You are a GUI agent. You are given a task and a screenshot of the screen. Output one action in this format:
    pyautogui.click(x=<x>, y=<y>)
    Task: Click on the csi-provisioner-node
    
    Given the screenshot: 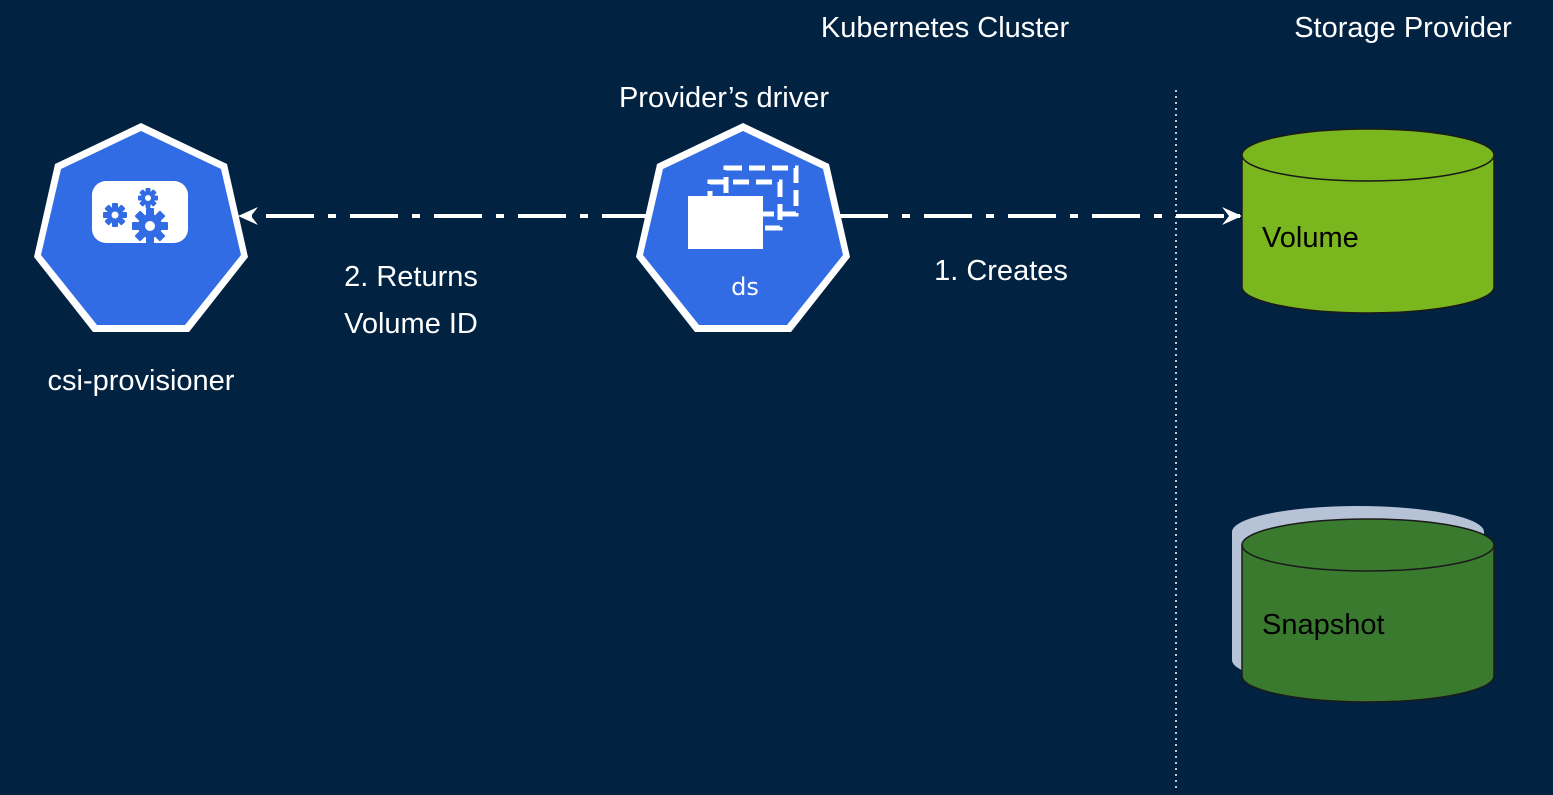 What is the action you would take?
    pyautogui.click(x=141, y=227)
    